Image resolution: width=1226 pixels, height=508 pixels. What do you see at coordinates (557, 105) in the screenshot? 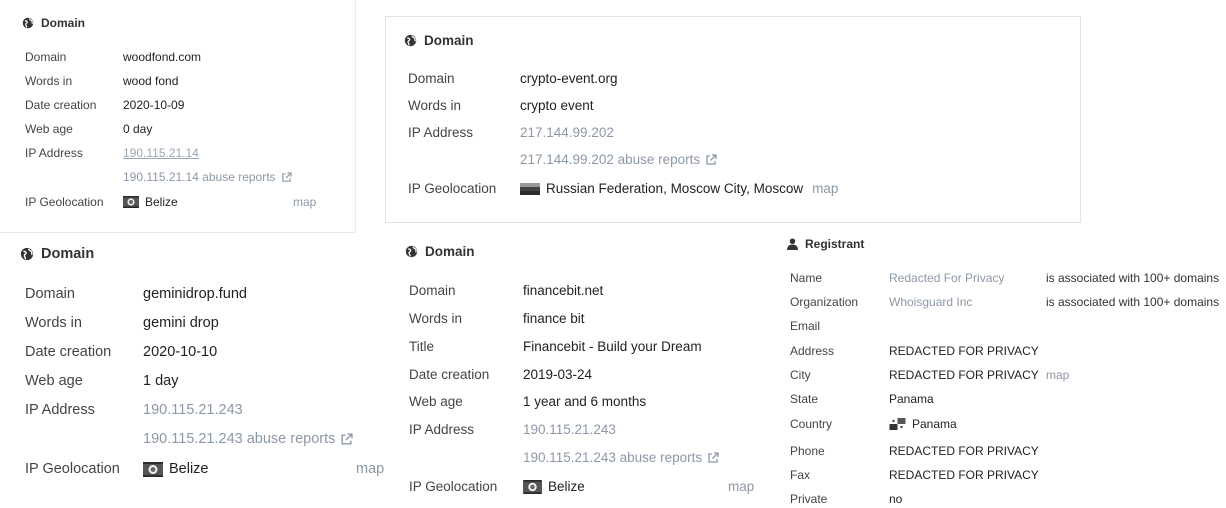
I see `value-words: crypto event` at bounding box center [557, 105].